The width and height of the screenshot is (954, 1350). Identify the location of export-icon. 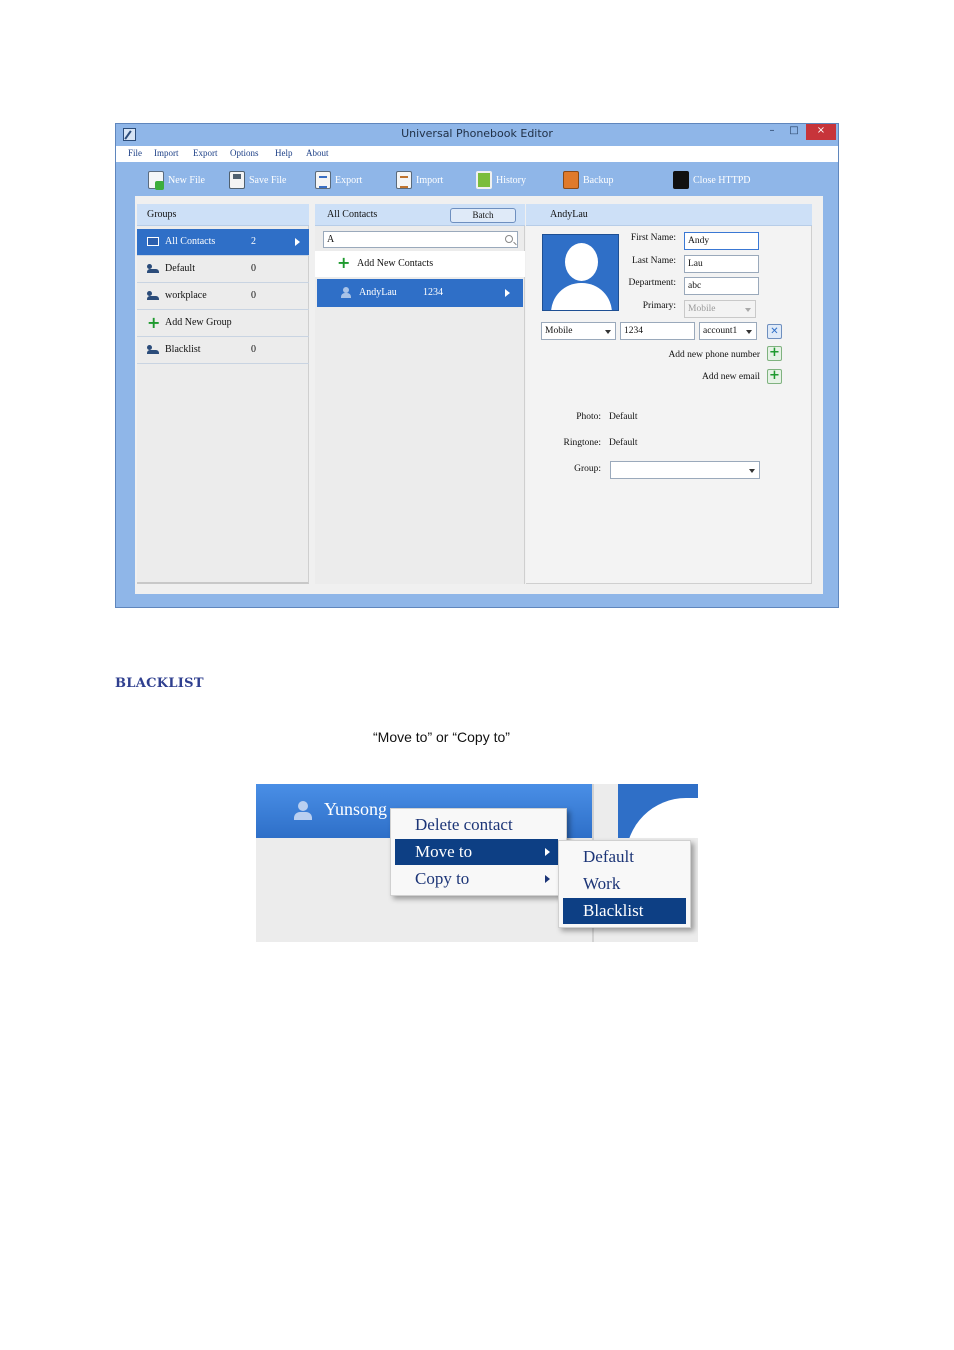
(323, 180).